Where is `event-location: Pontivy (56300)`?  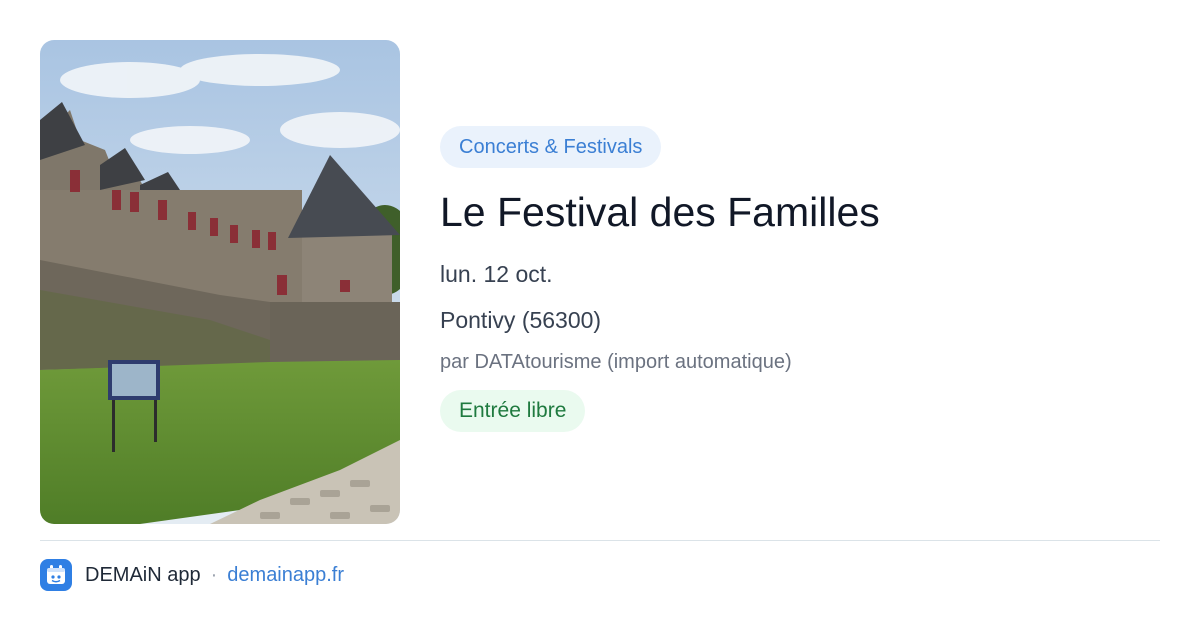 event-location: Pontivy (56300) is located at coordinates (521, 320).